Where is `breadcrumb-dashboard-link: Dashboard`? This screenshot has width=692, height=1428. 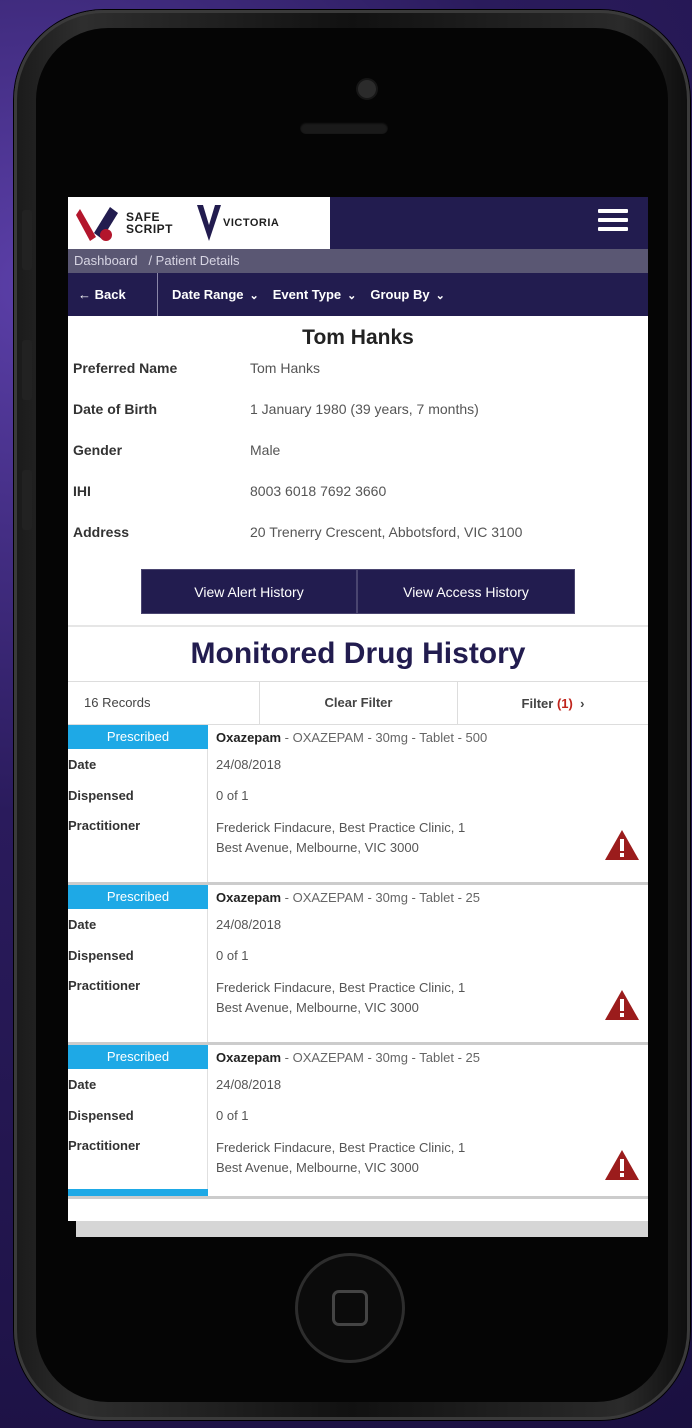
breadcrumb-dashboard-link: Dashboard is located at coordinates (106, 260).